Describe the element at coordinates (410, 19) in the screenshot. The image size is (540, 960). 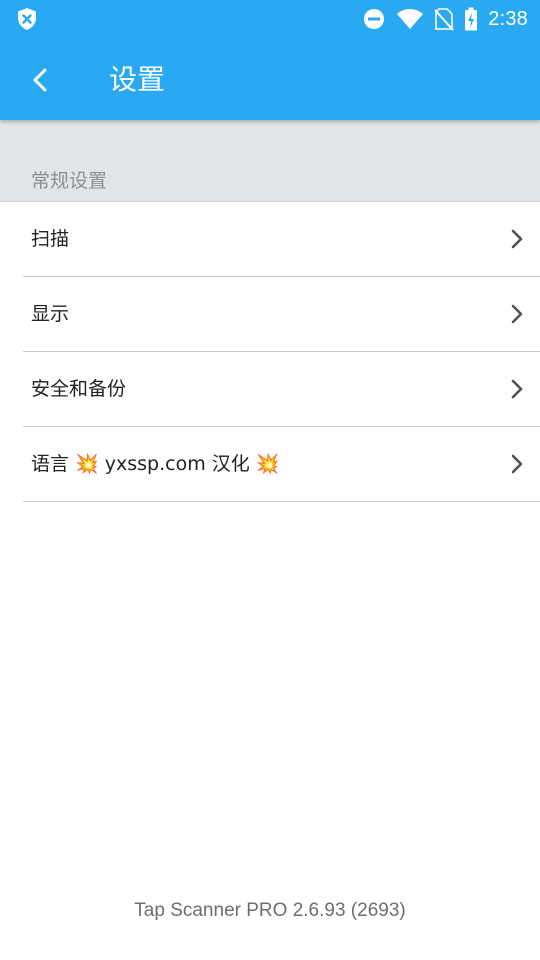
I see `wifi-icon` at that location.